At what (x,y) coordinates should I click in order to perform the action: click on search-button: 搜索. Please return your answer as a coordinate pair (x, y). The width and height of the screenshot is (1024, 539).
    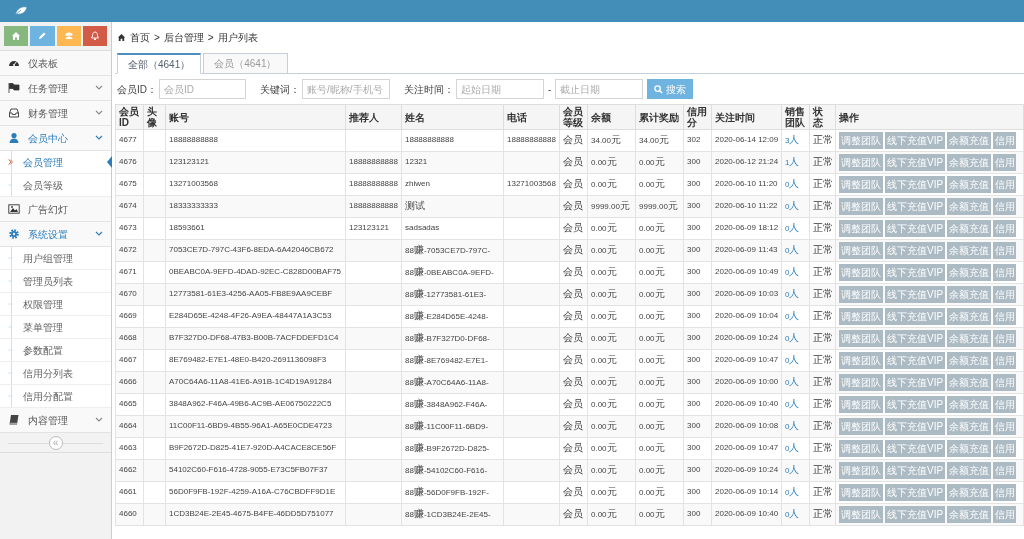
    Looking at the image, I should click on (670, 89).